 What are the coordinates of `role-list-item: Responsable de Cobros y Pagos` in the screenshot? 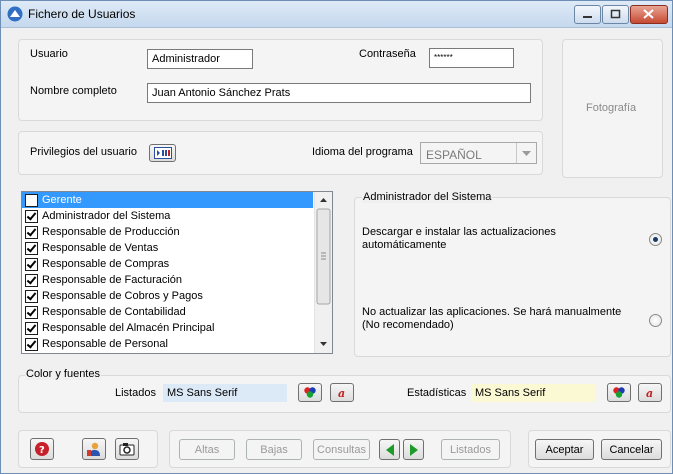 It's located at (167, 296).